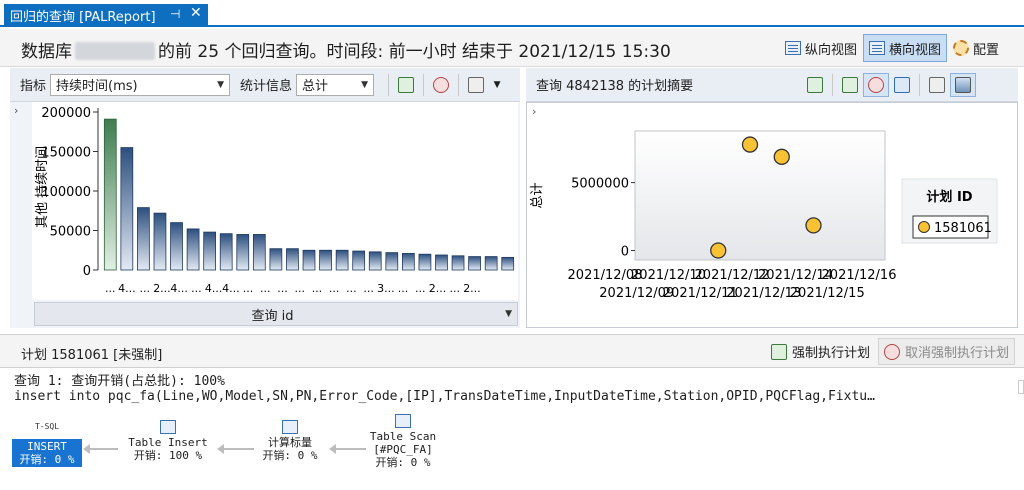  Describe the element at coordinates (290, 427) in the screenshot. I see `compute-scalar-icon` at that location.